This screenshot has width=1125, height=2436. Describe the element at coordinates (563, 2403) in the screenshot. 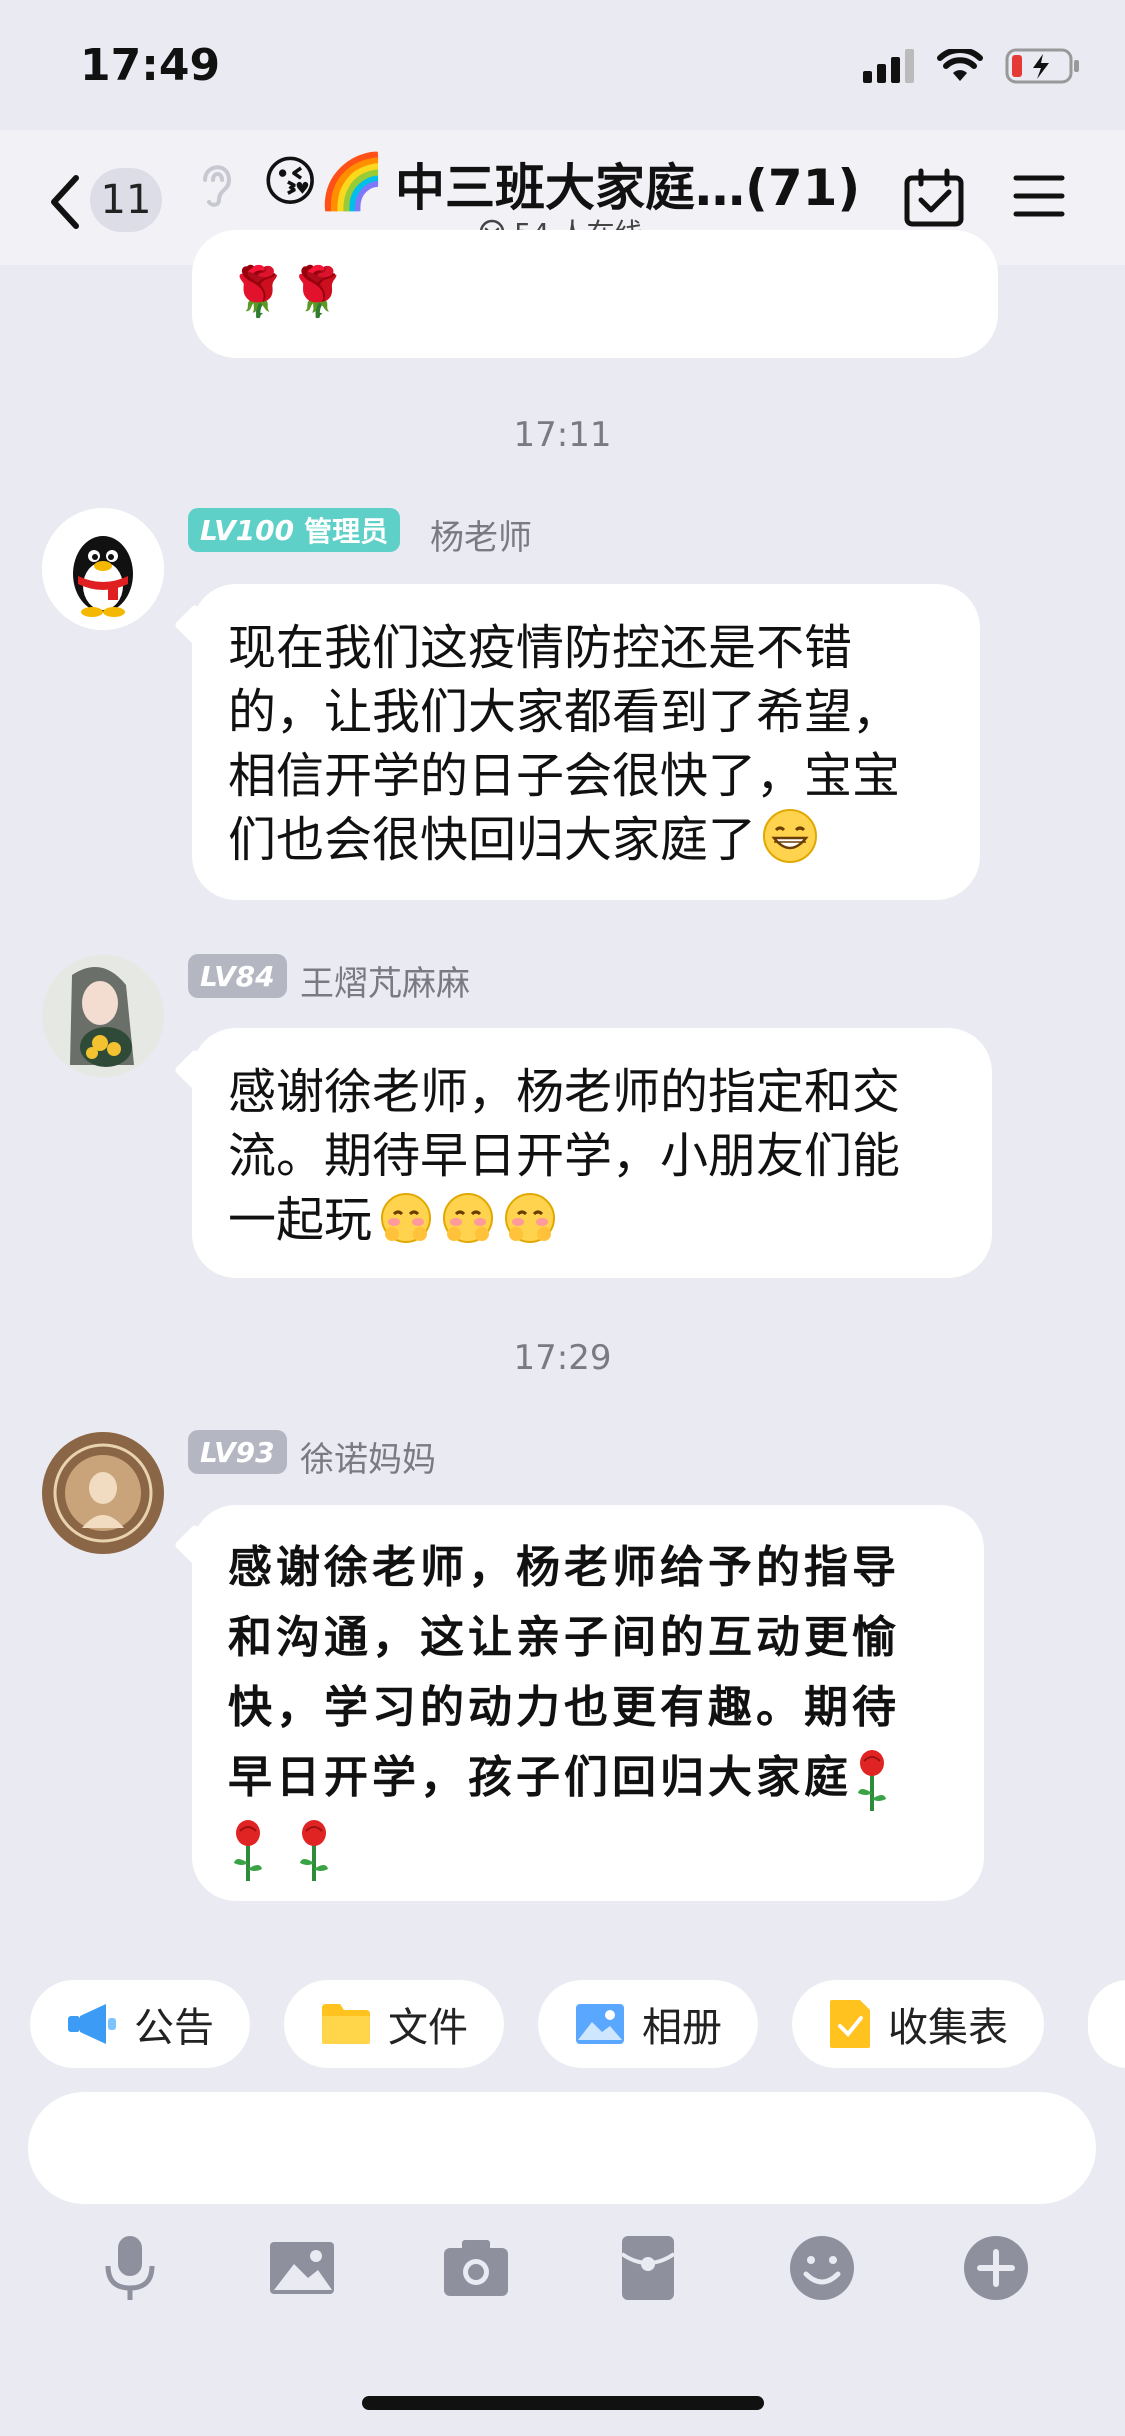

I see `home-indicator` at that location.